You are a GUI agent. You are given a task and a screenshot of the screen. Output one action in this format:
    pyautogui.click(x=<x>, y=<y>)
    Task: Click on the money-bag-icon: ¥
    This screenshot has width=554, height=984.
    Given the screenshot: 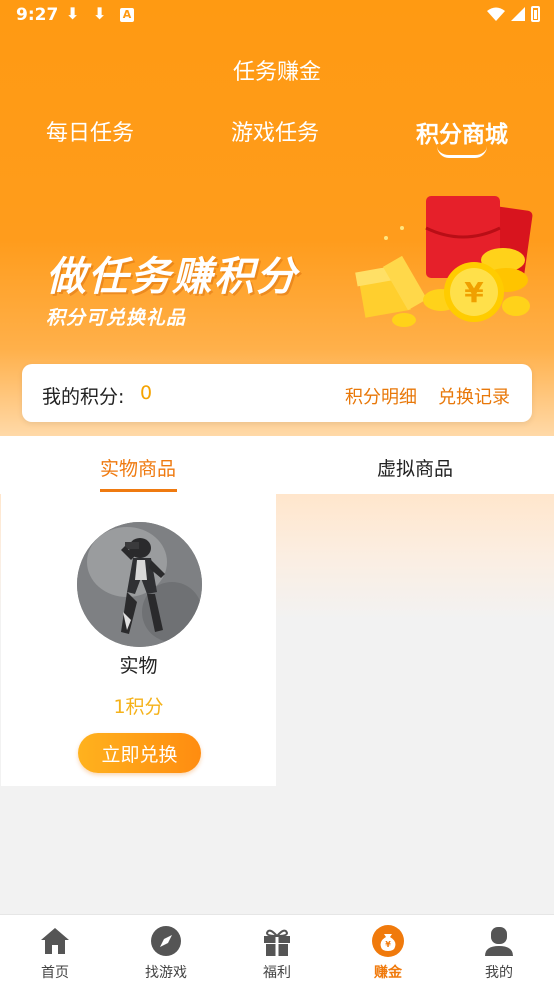 What is the action you would take?
    pyautogui.click(x=388, y=941)
    